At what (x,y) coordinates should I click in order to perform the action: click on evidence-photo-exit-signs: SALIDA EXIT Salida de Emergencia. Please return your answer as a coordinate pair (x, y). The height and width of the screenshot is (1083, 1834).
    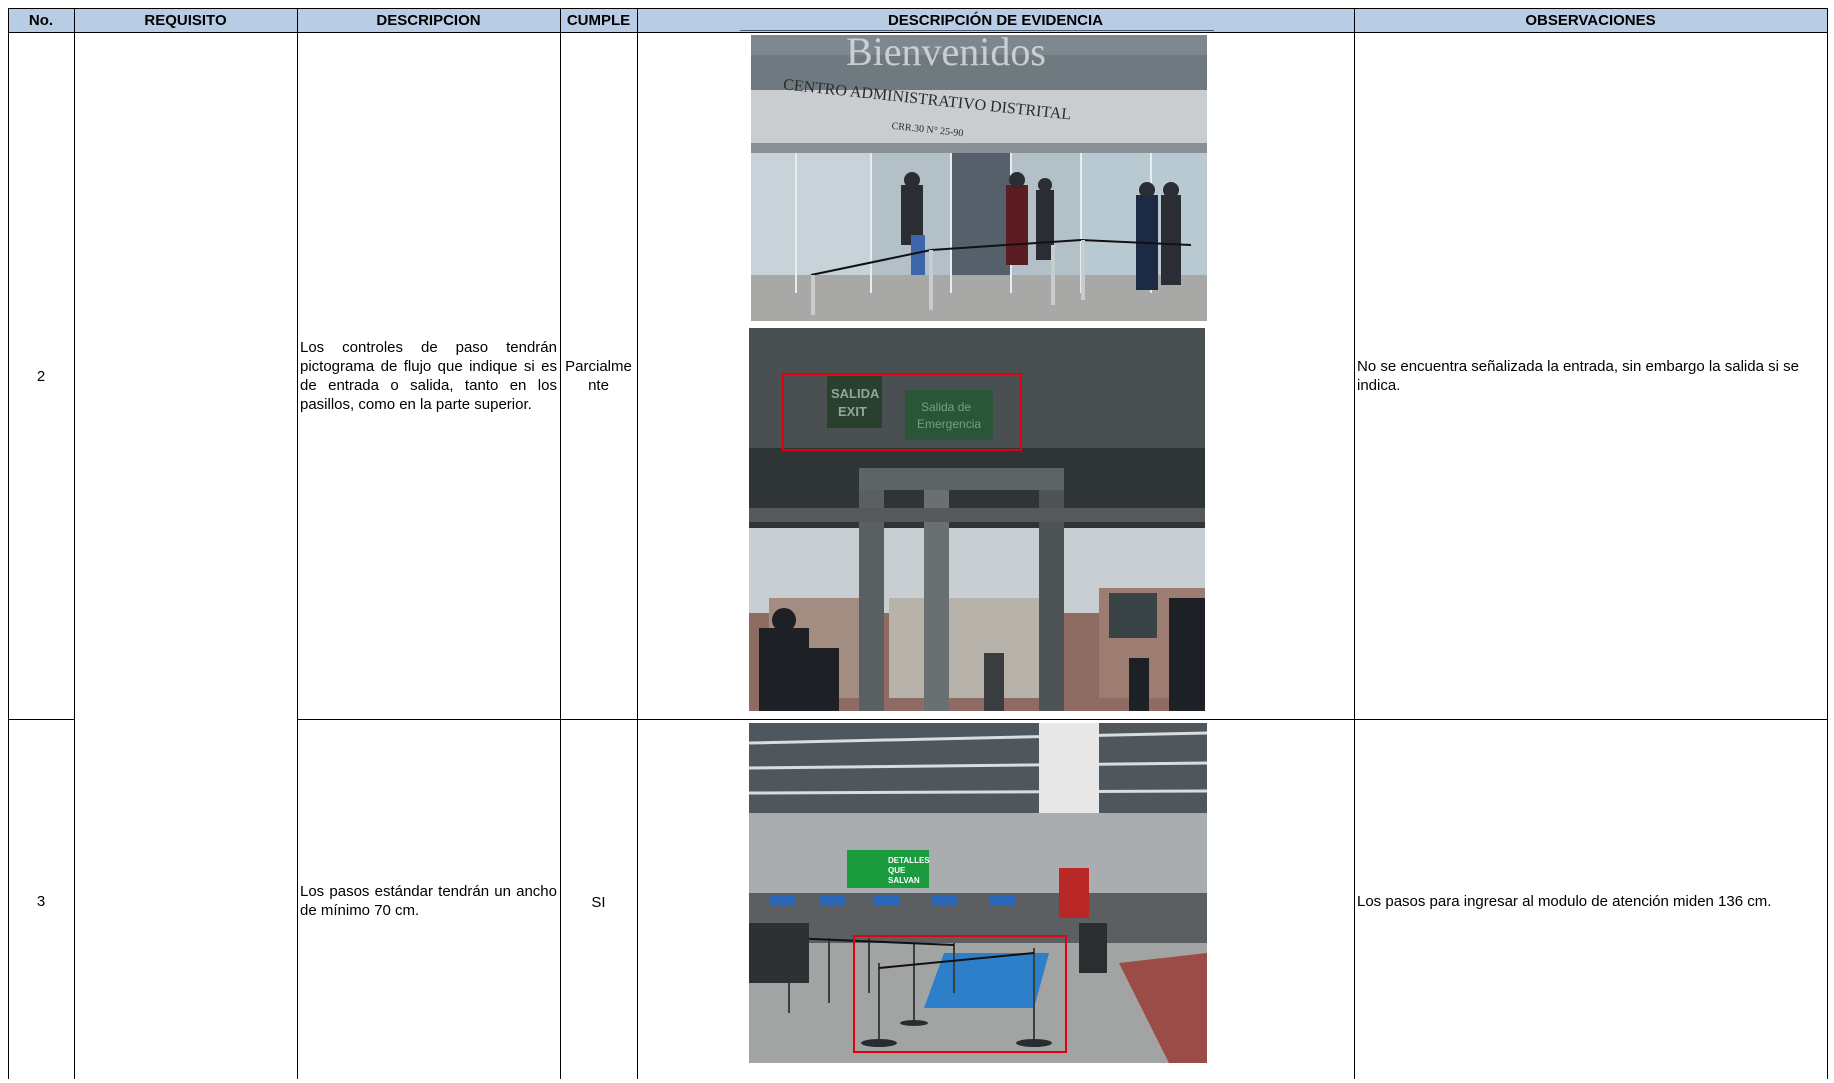
    Looking at the image, I should click on (977, 519).